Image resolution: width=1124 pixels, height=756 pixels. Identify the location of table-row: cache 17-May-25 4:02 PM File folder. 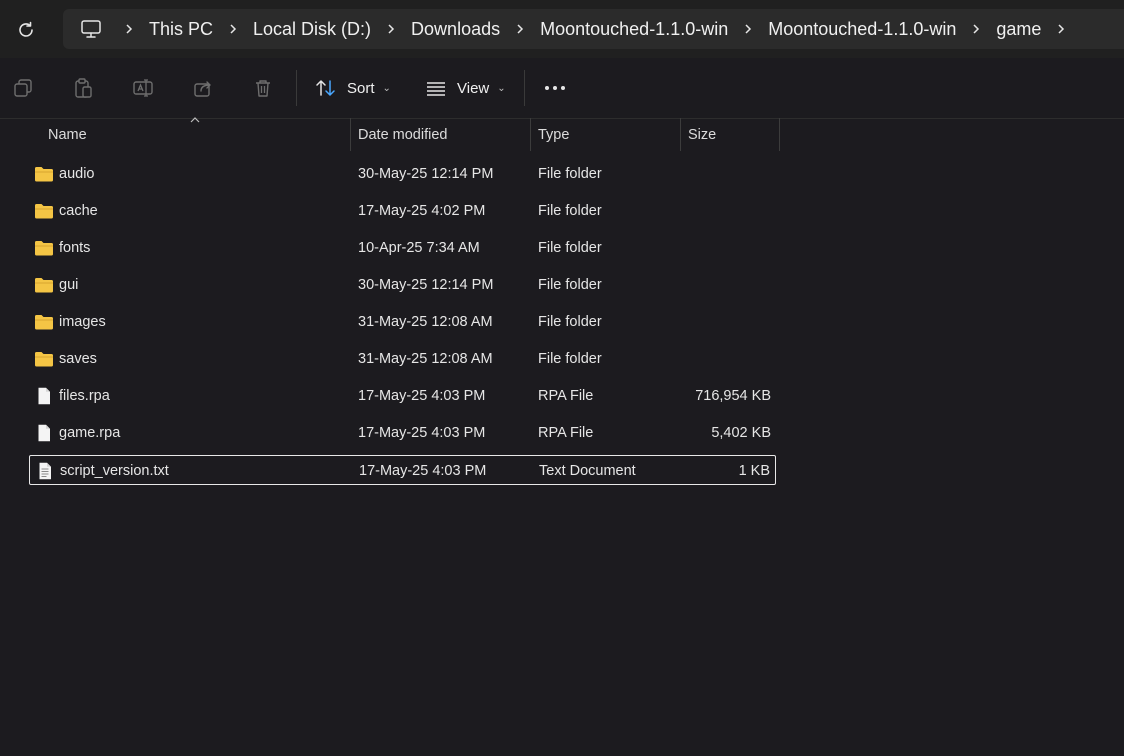
(402, 211).